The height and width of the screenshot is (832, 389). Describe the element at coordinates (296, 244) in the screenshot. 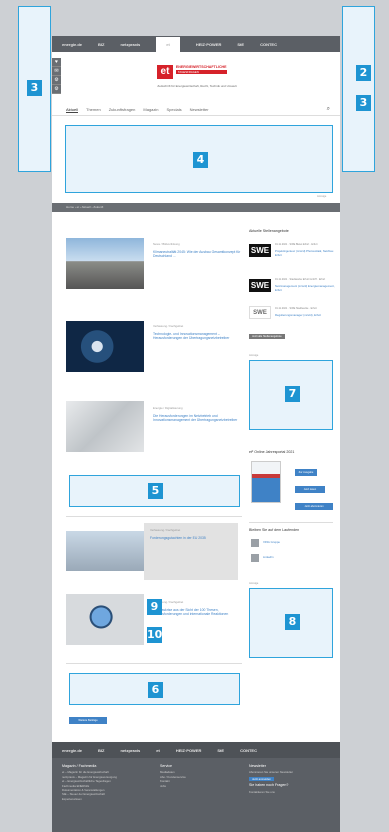

I see `job-meta: 01.11.2021 · SWE Bietet Erfurt · Erfurt` at that location.